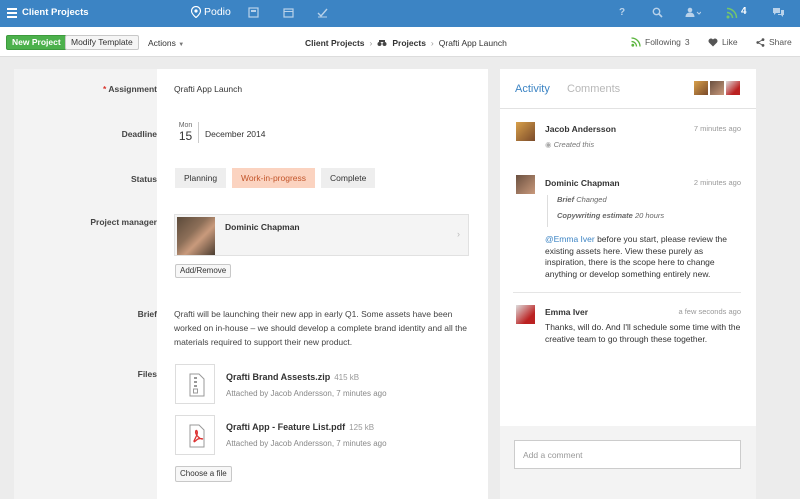  What do you see at coordinates (203, 271) in the screenshot?
I see `add-remove-button: Add/Remove` at bounding box center [203, 271].